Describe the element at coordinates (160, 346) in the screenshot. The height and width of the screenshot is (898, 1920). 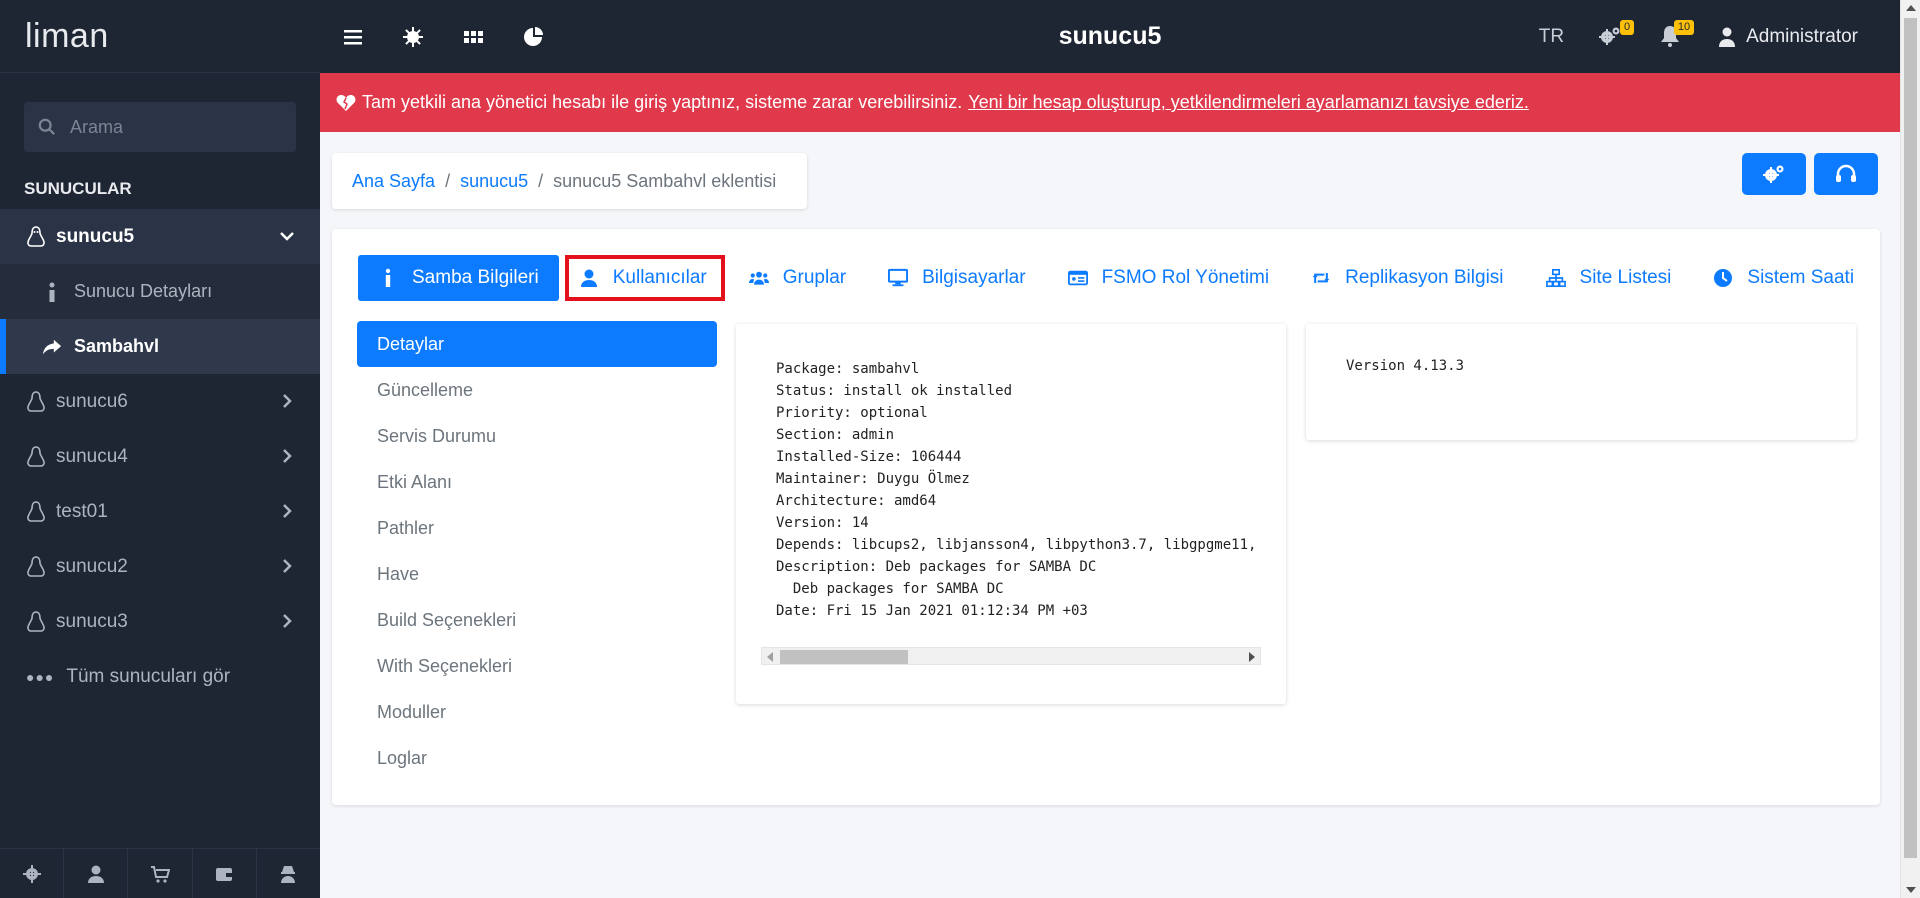
I see `sidebar-subitem-sambahvl: Sambahvl` at that location.